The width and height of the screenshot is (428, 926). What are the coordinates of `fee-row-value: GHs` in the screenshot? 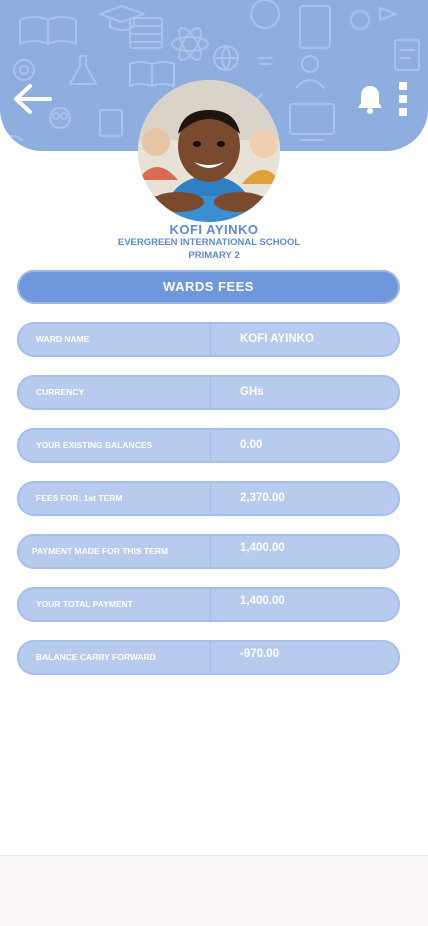 It's located at (252, 392).